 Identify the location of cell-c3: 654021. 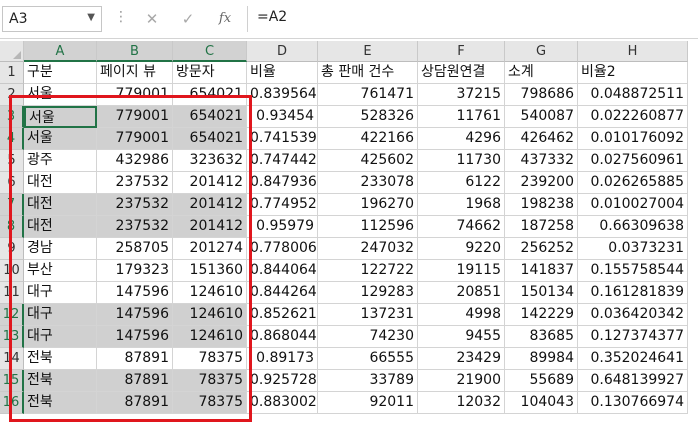
(210, 117).